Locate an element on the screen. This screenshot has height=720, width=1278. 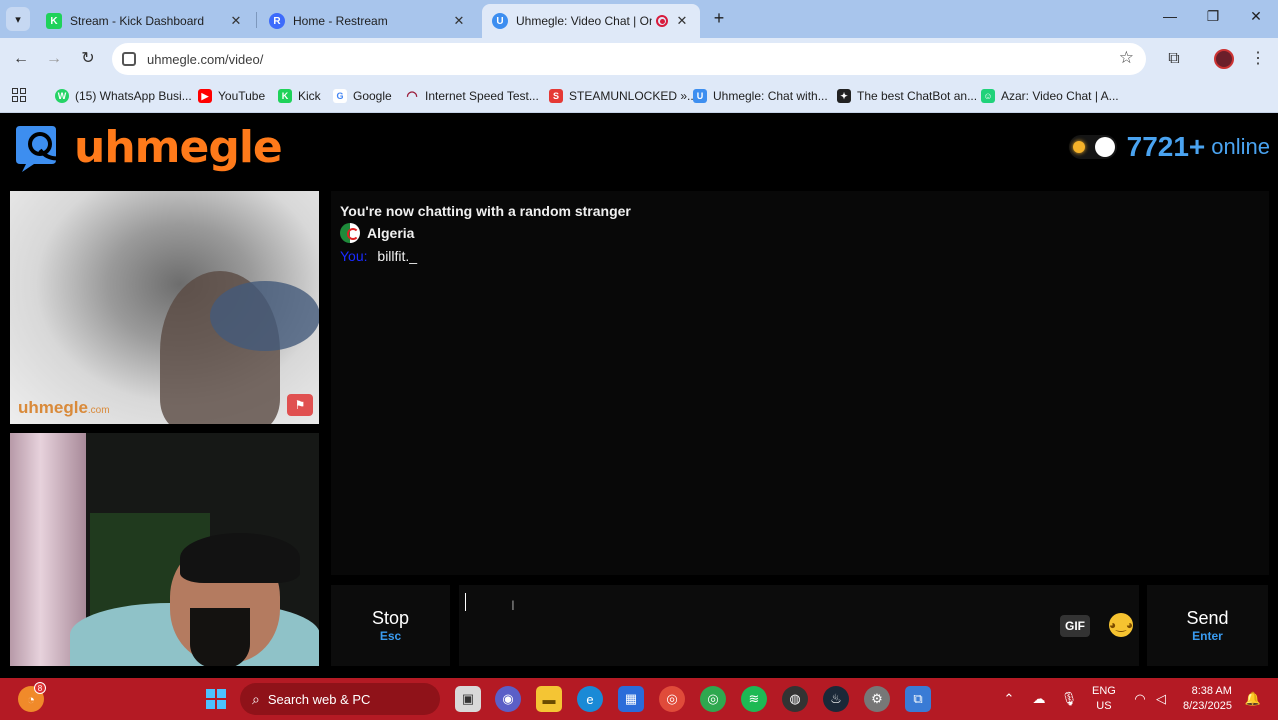
site-logo: uhmegle is located at coordinates (147, 147).